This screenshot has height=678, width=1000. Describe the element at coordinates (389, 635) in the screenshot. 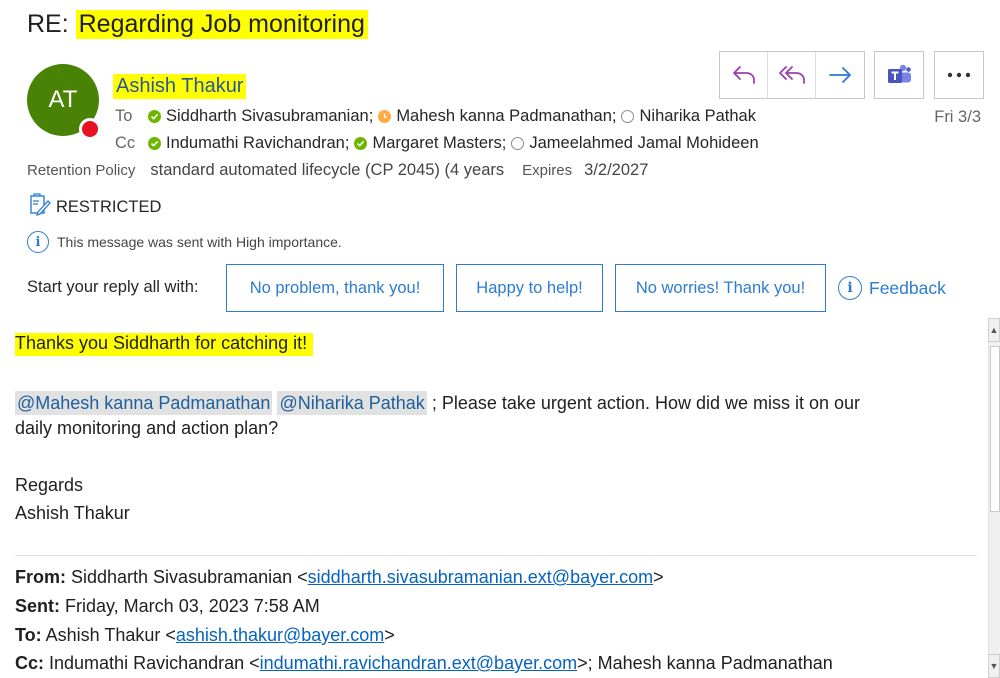

I see `to-close: >` at that location.